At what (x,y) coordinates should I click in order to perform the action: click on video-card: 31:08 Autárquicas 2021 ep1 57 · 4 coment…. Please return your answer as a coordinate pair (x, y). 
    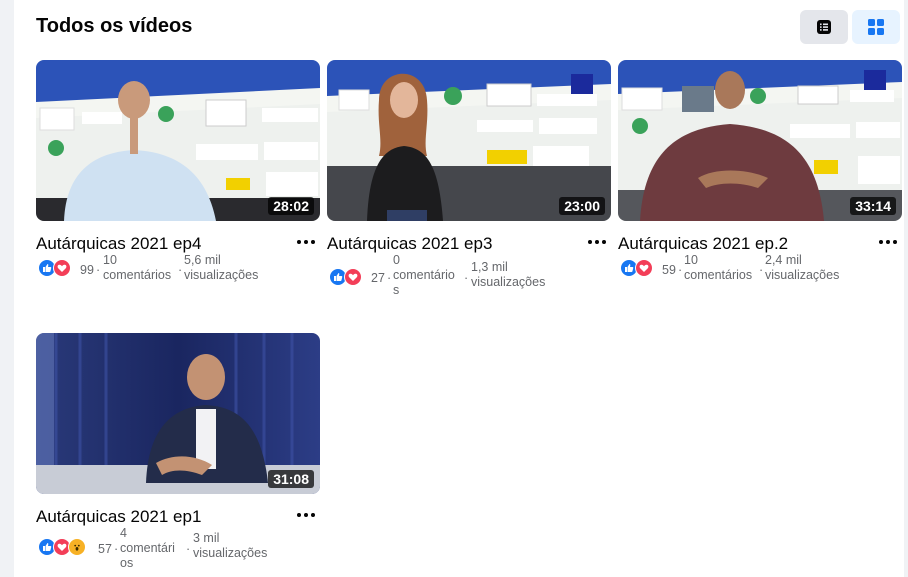
    Looking at the image, I should click on (178, 455).